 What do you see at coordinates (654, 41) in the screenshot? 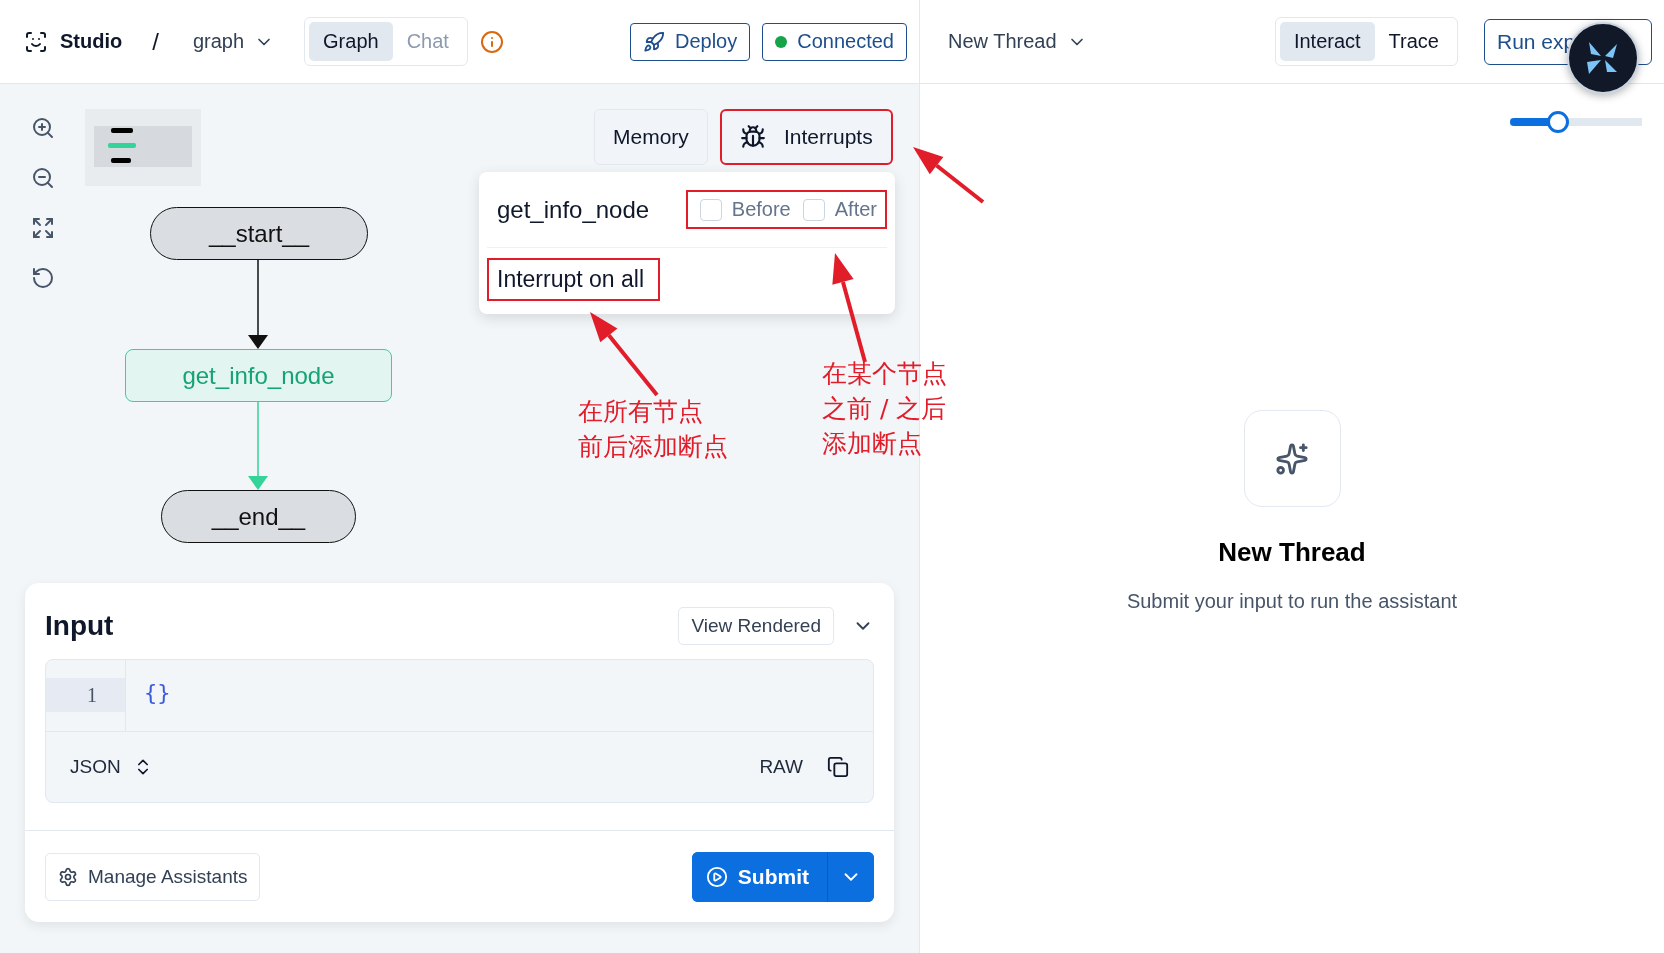
I see `rocket-icon` at bounding box center [654, 41].